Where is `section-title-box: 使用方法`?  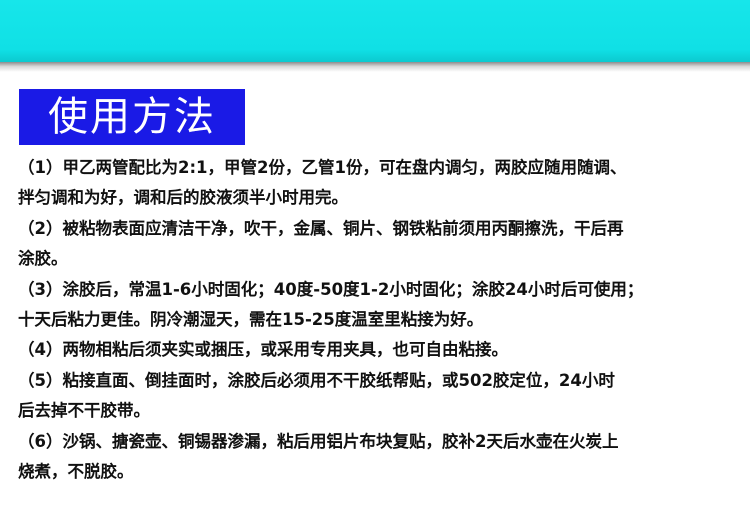 section-title-box: 使用方法 is located at coordinates (132, 117).